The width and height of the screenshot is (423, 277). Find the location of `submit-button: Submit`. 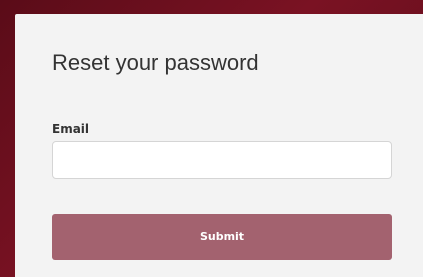

submit-button: Submit is located at coordinates (222, 237).